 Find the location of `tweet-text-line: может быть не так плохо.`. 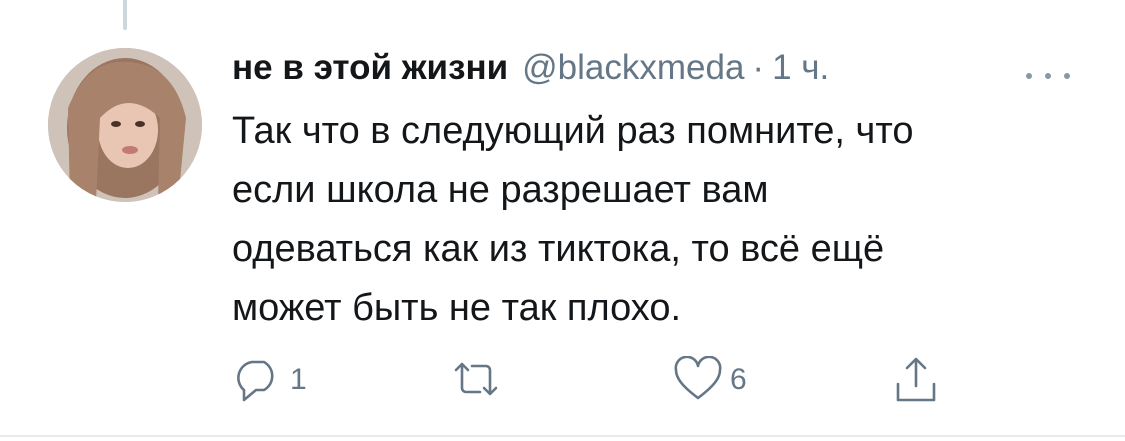

tweet-text-line: может быть не так плохо. is located at coordinates (457, 308).